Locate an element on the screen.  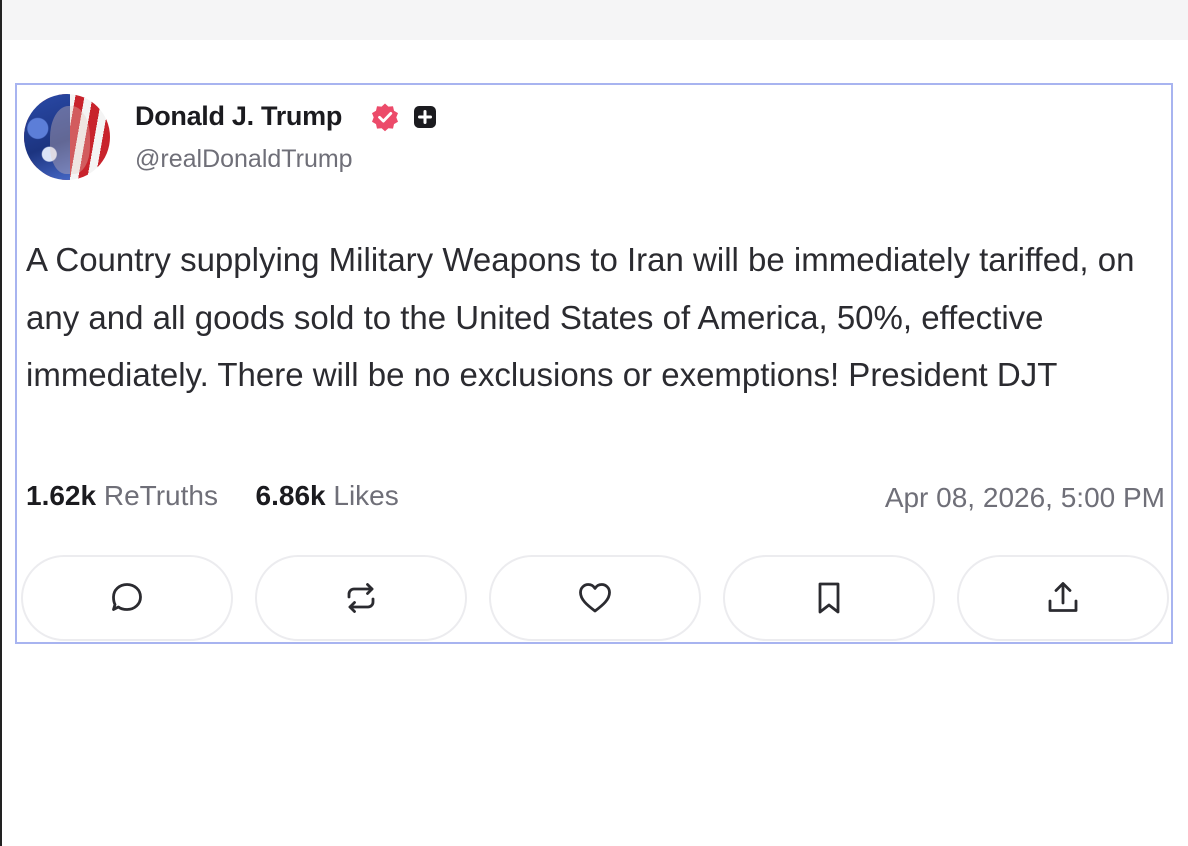
retruth-icon is located at coordinates (361, 598).